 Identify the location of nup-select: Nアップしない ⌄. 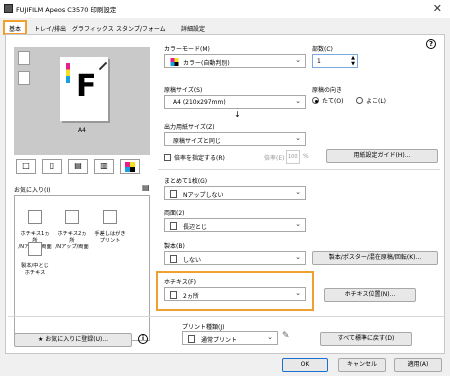
(235, 193).